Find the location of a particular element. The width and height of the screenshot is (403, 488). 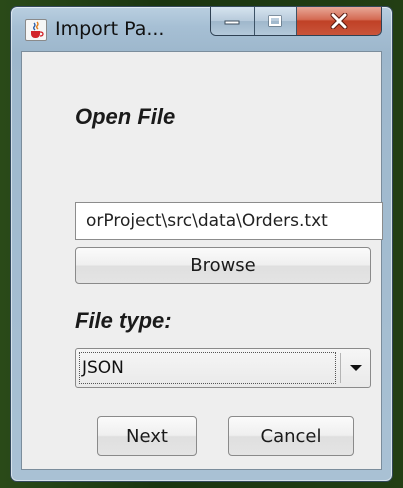

maximize-button is located at coordinates (275, 21).